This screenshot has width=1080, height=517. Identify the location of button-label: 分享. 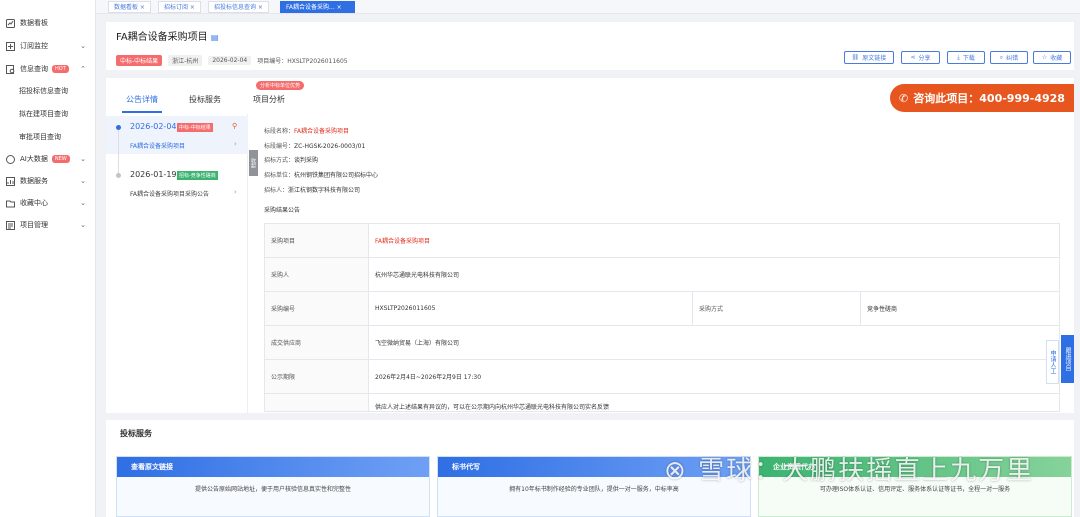
(924, 58).